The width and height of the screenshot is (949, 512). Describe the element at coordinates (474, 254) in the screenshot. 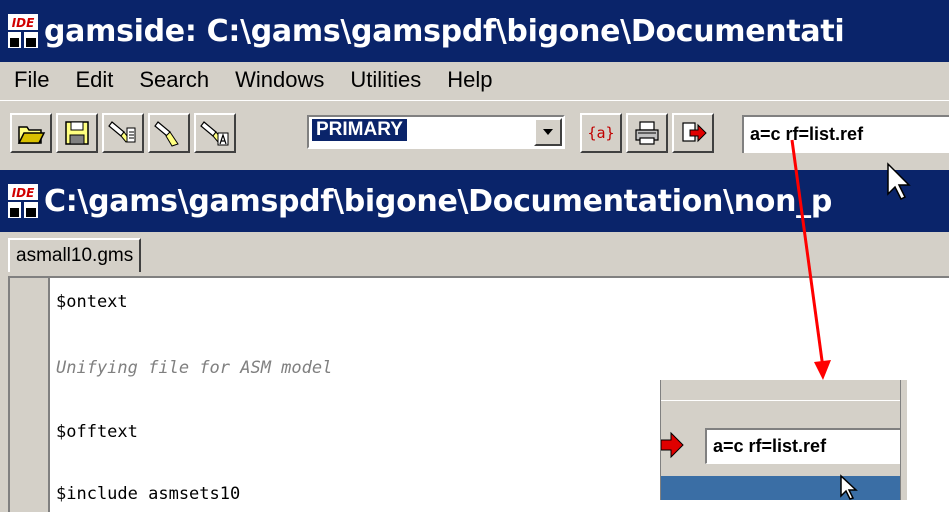

I see `file-tab-strip: asmall10.gms` at that location.